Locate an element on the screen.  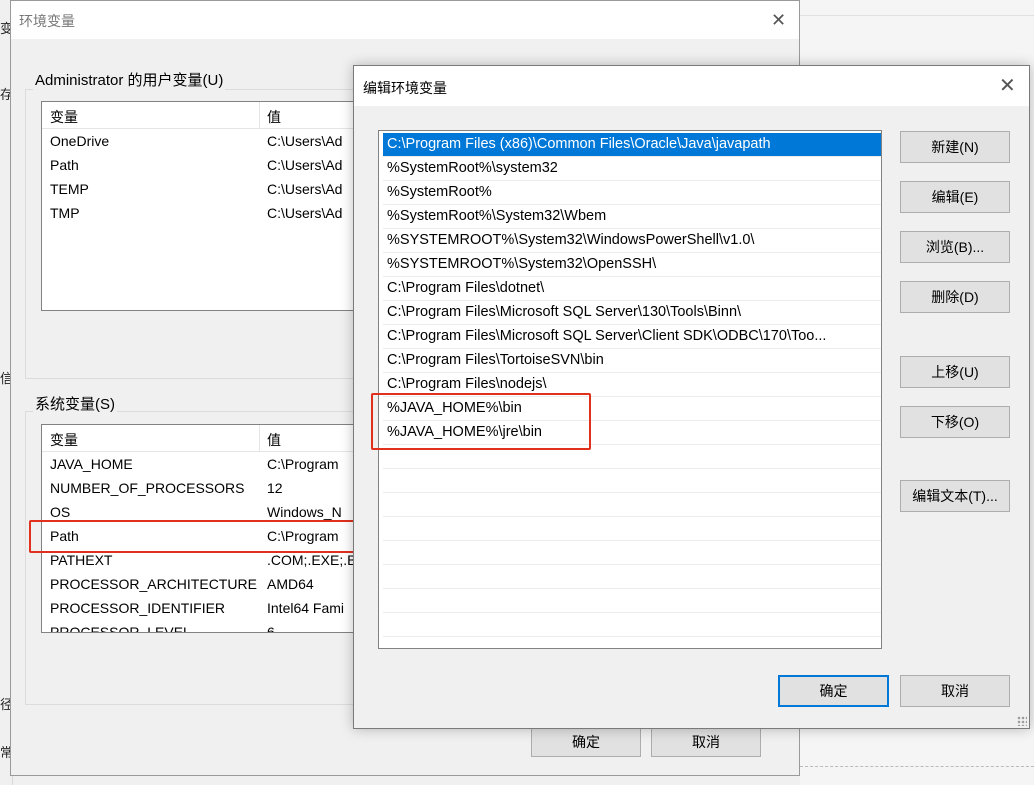
edit-dialog-titlebar: 编辑环境变量 ✕ is located at coordinates (691, 86).